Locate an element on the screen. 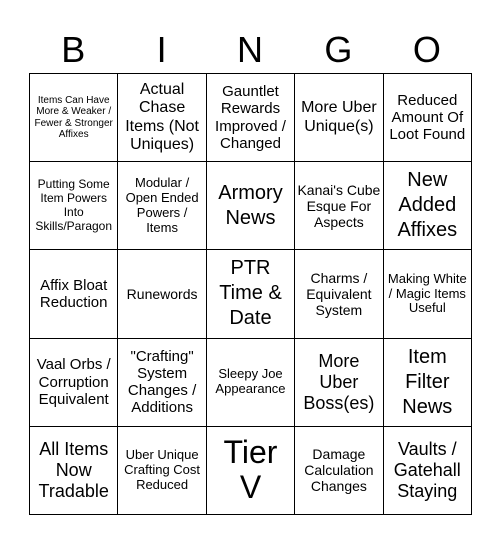  bingo-header: B I N G O is located at coordinates (250, 50).